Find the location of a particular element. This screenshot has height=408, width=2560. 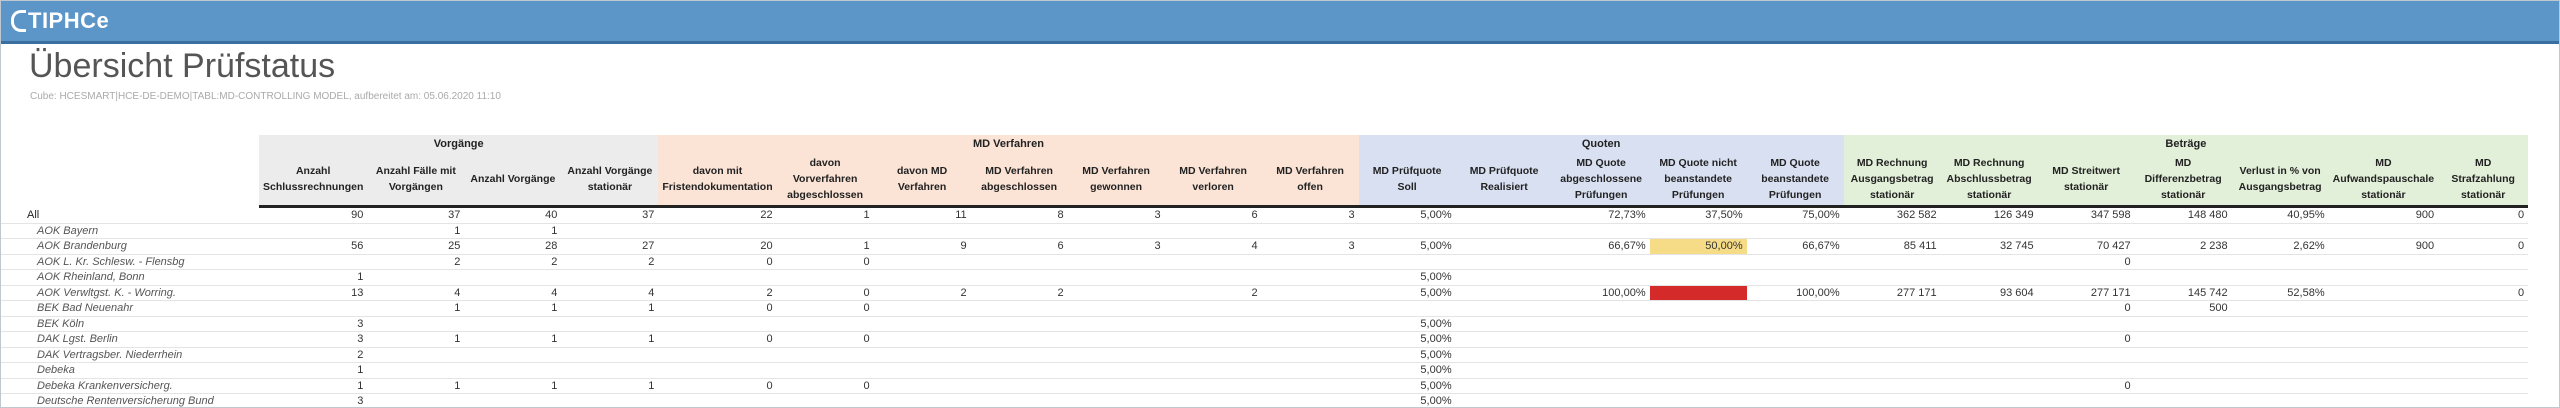

column-header: MD Aufwandspauschale stationär is located at coordinates (2383, 180).